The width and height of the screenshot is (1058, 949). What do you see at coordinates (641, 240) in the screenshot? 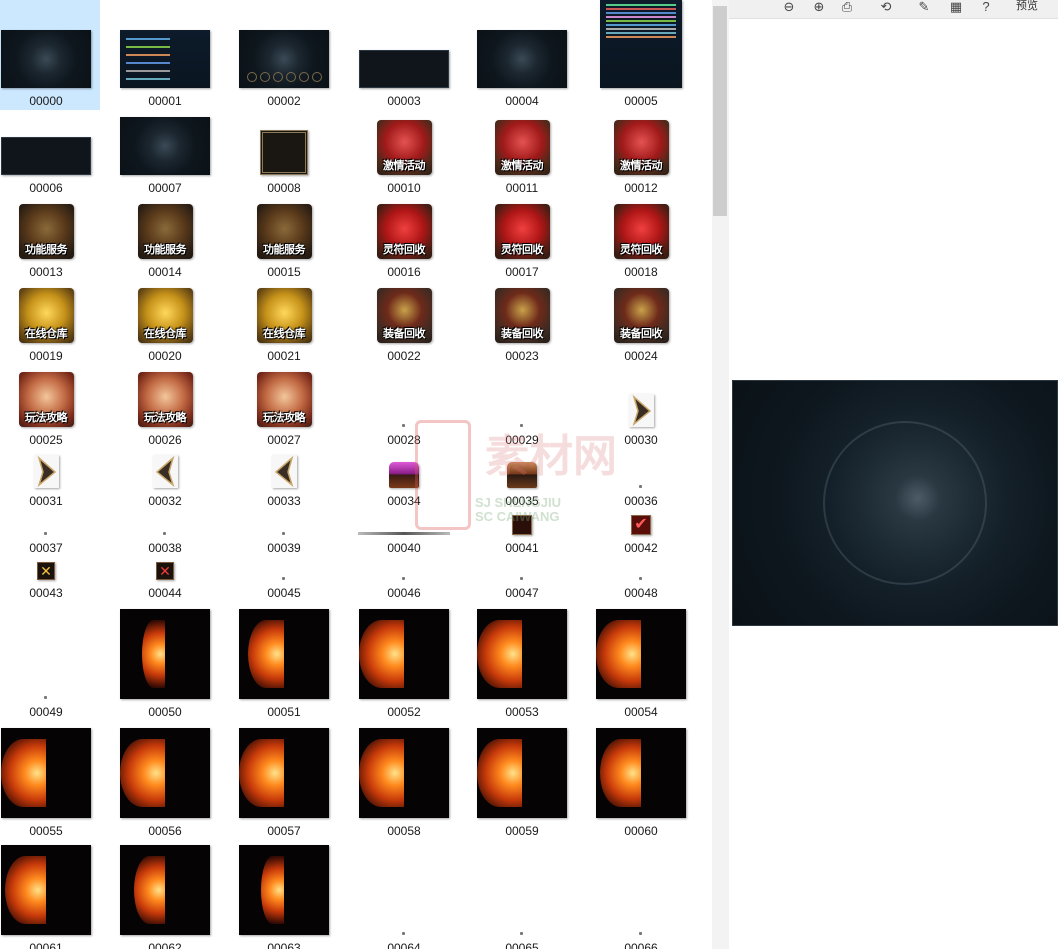
I see `file-tile: 灵符回收 00018` at bounding box center [641, 240].